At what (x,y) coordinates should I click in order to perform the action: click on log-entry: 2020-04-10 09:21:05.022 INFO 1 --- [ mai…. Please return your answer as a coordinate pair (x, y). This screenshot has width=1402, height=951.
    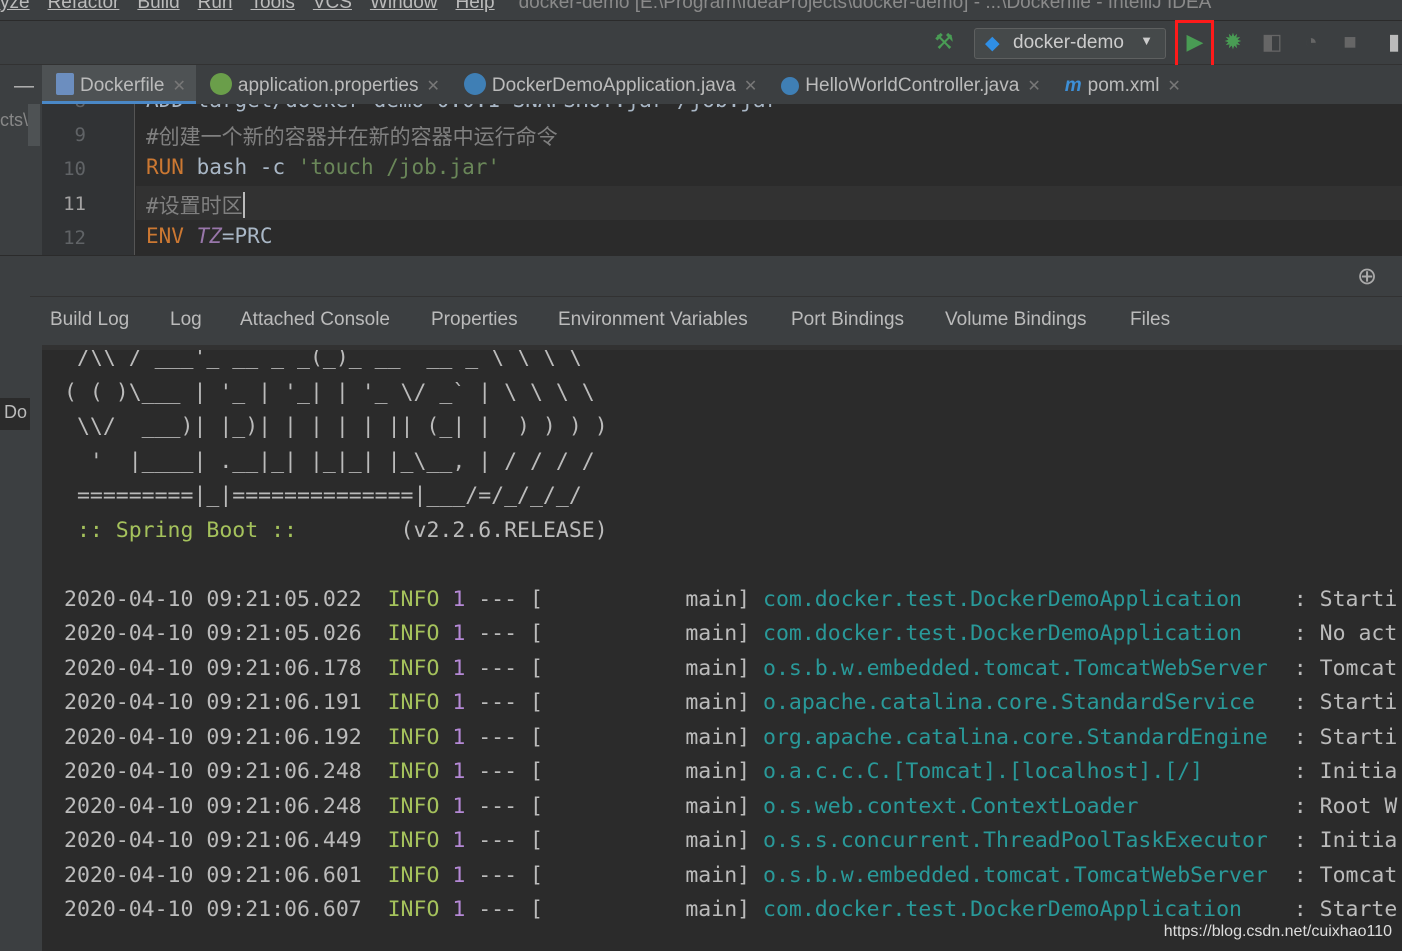
    Looking at the image, I should click on (731, 599).